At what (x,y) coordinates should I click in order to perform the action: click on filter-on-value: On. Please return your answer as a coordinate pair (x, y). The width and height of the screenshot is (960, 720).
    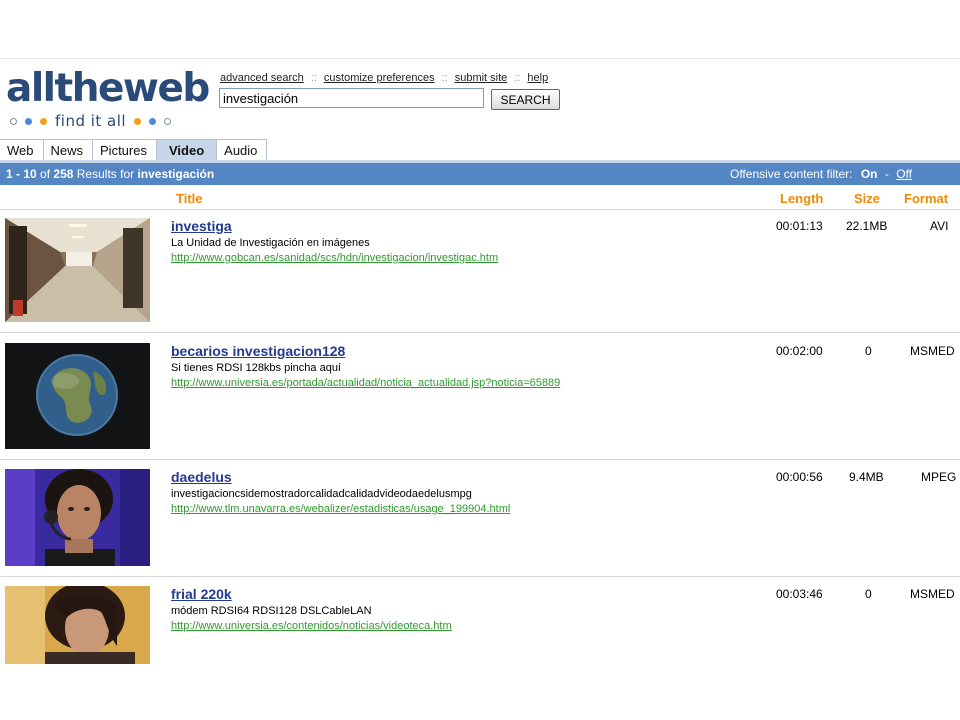
    Looking at the image, I should click on (869, 174).